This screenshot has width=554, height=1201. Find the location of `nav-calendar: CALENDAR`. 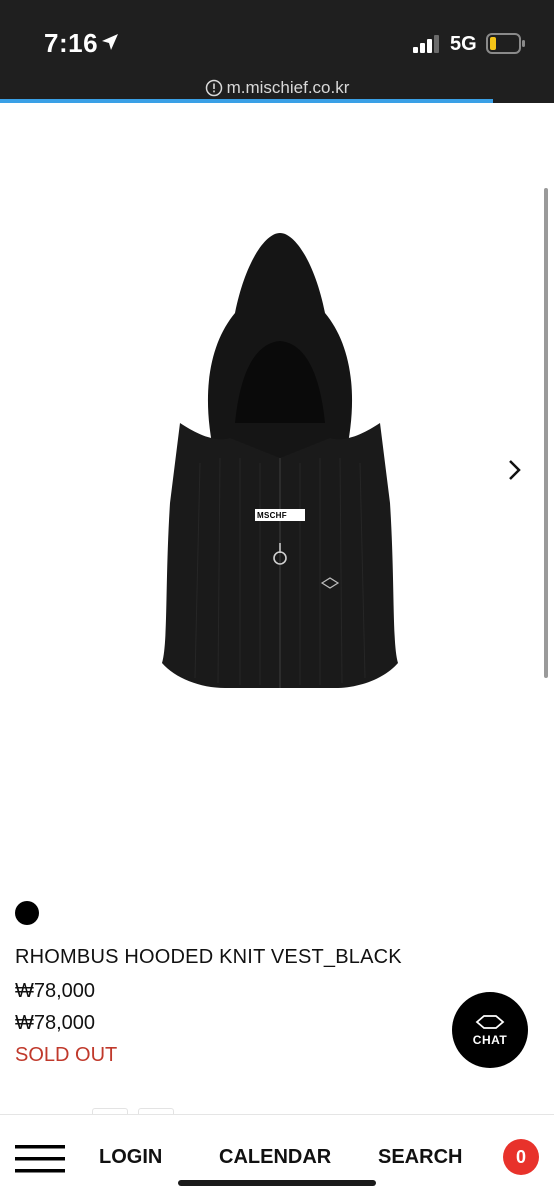

nav-calendar: CALENDAR is located at coordinates (275, 1157).